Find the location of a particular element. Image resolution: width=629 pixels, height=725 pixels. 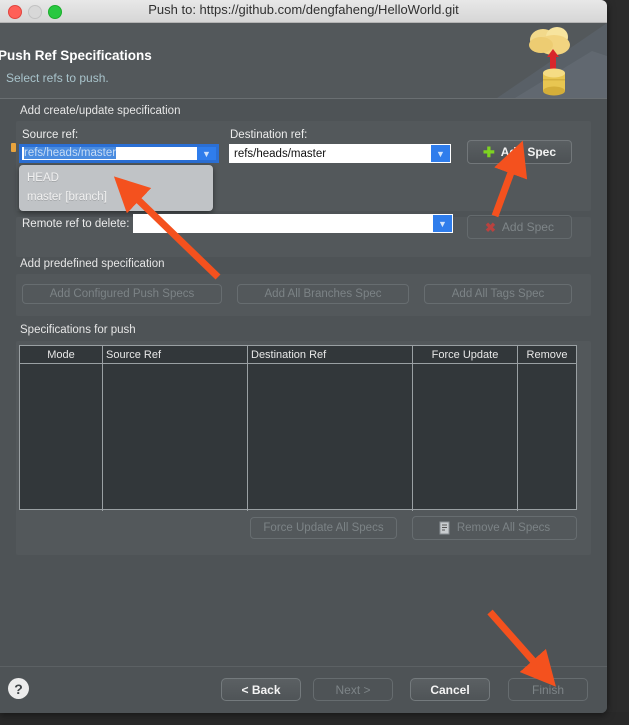

finish-button-label: Finish is located at coordinates (547, 689).